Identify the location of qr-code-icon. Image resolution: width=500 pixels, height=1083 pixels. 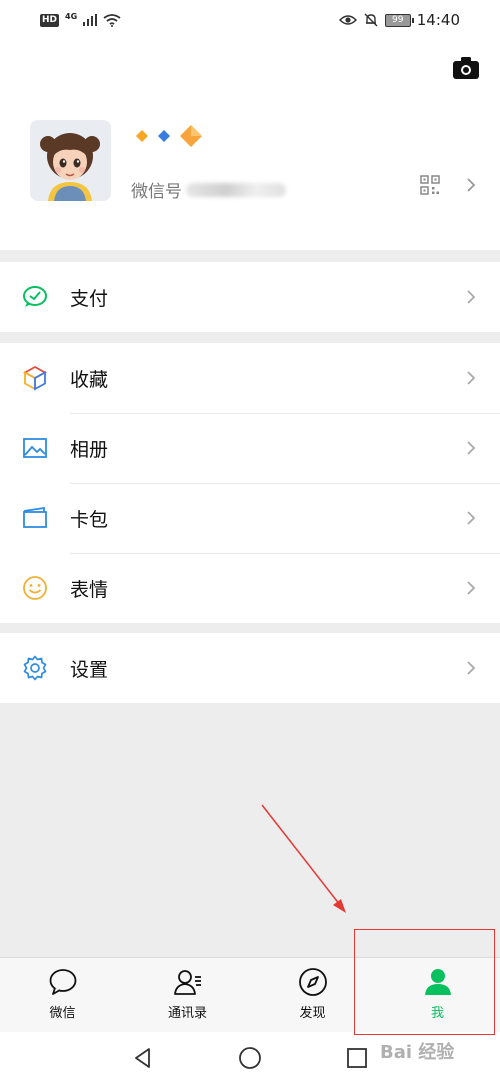
(430, 185).